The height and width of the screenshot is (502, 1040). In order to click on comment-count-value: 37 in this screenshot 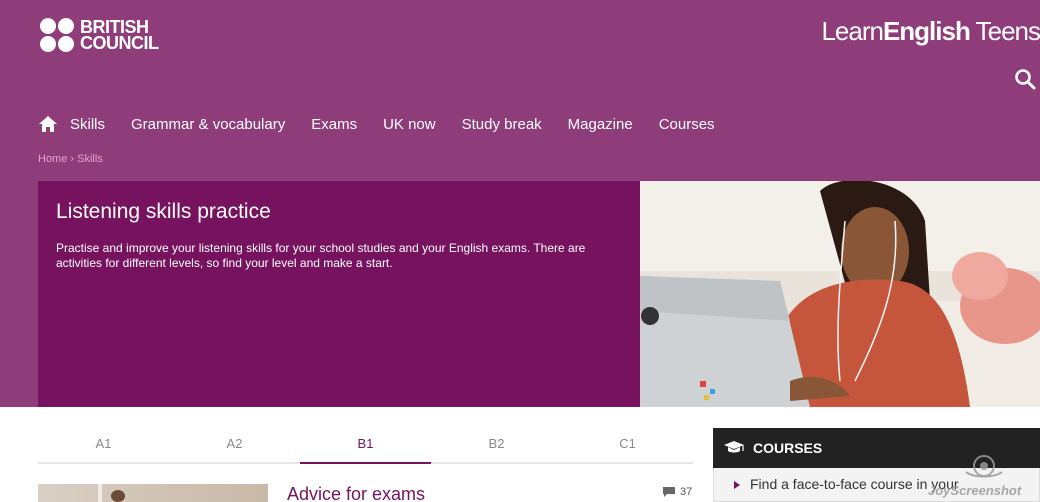, I will do `click(686, 492)`.